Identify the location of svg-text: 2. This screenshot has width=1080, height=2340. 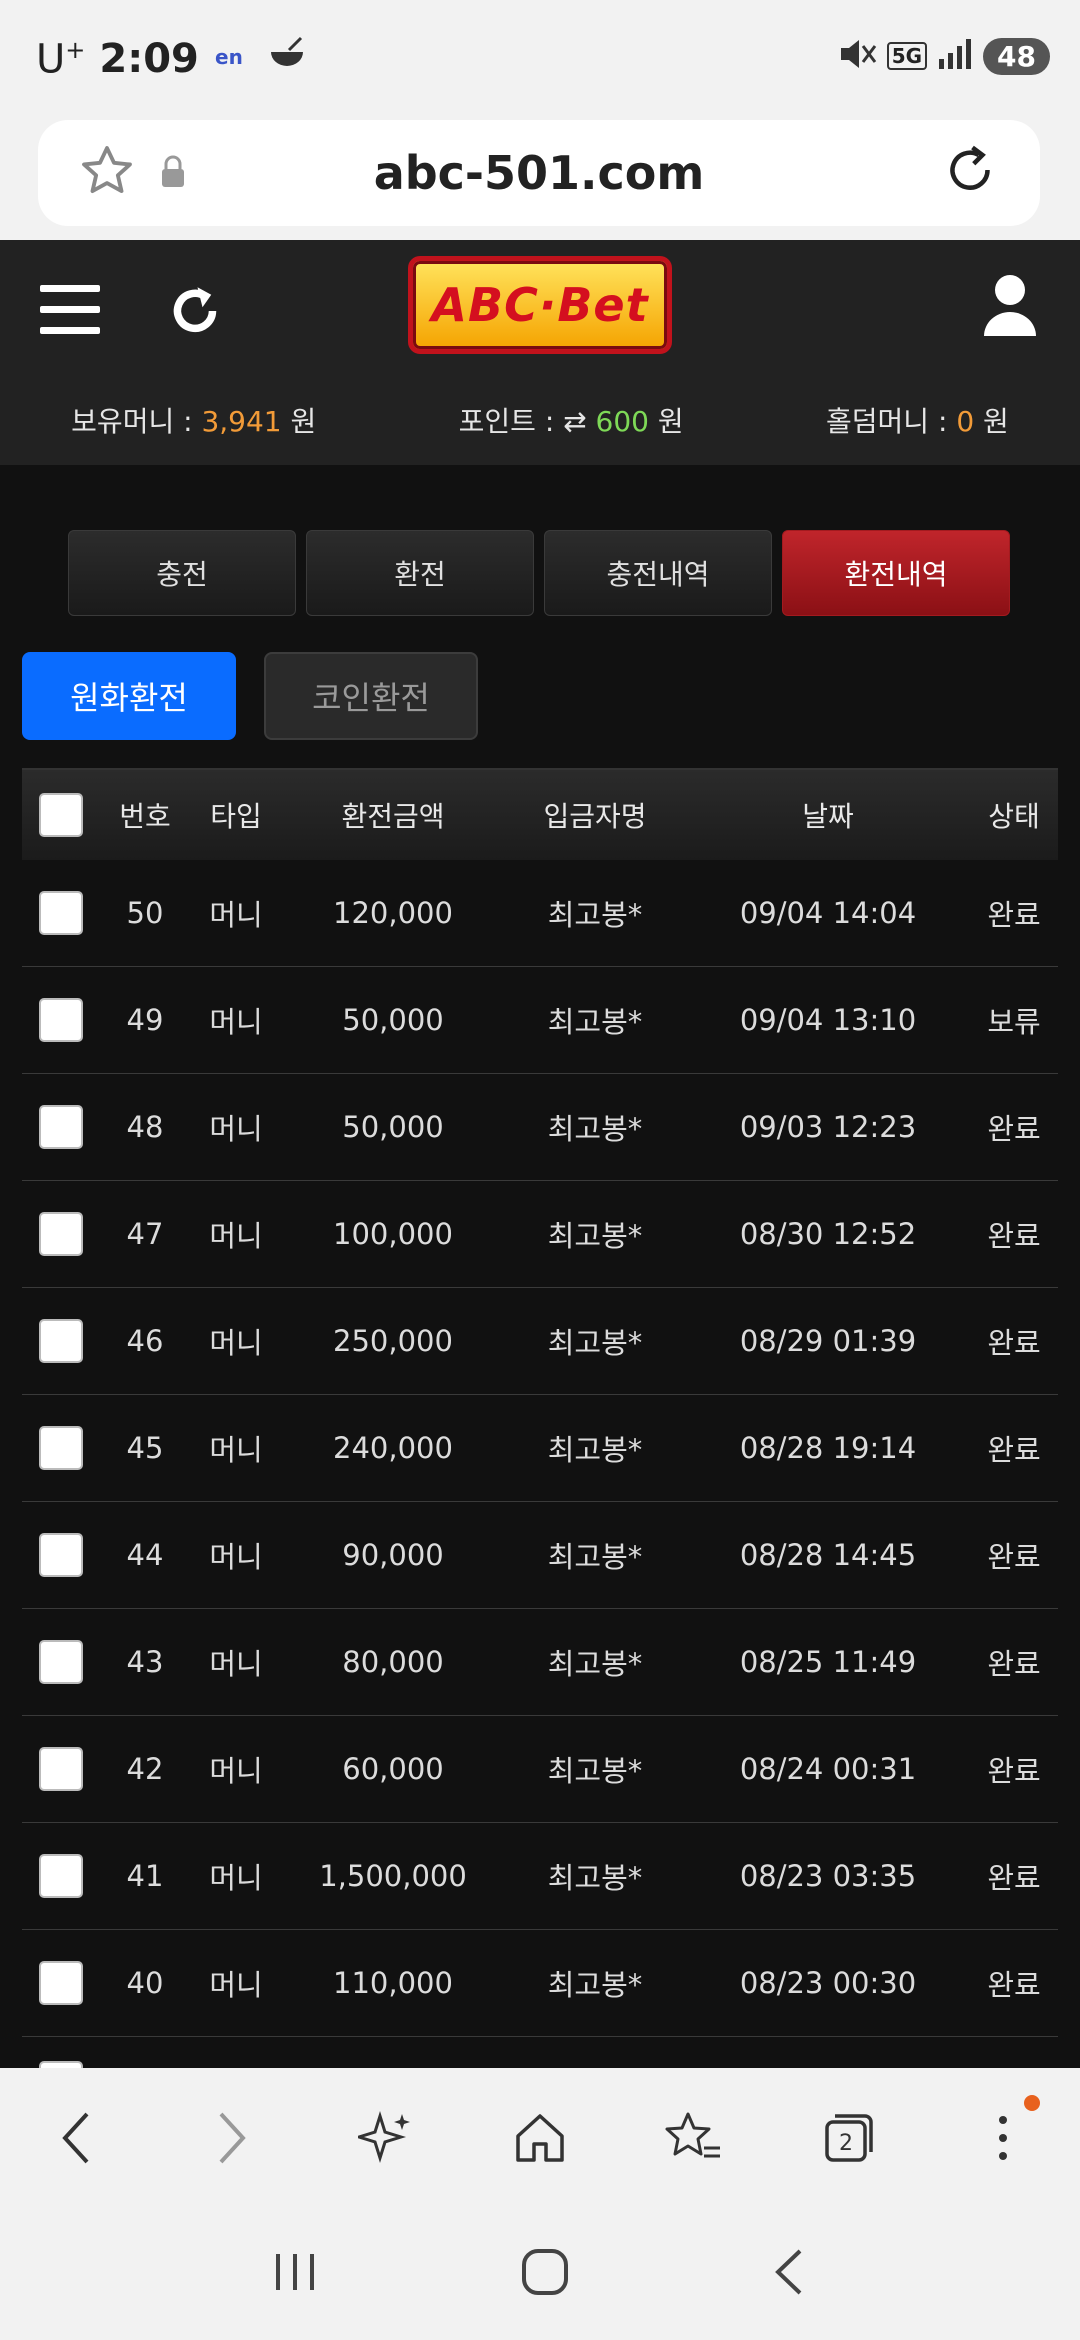
(846, 2143).